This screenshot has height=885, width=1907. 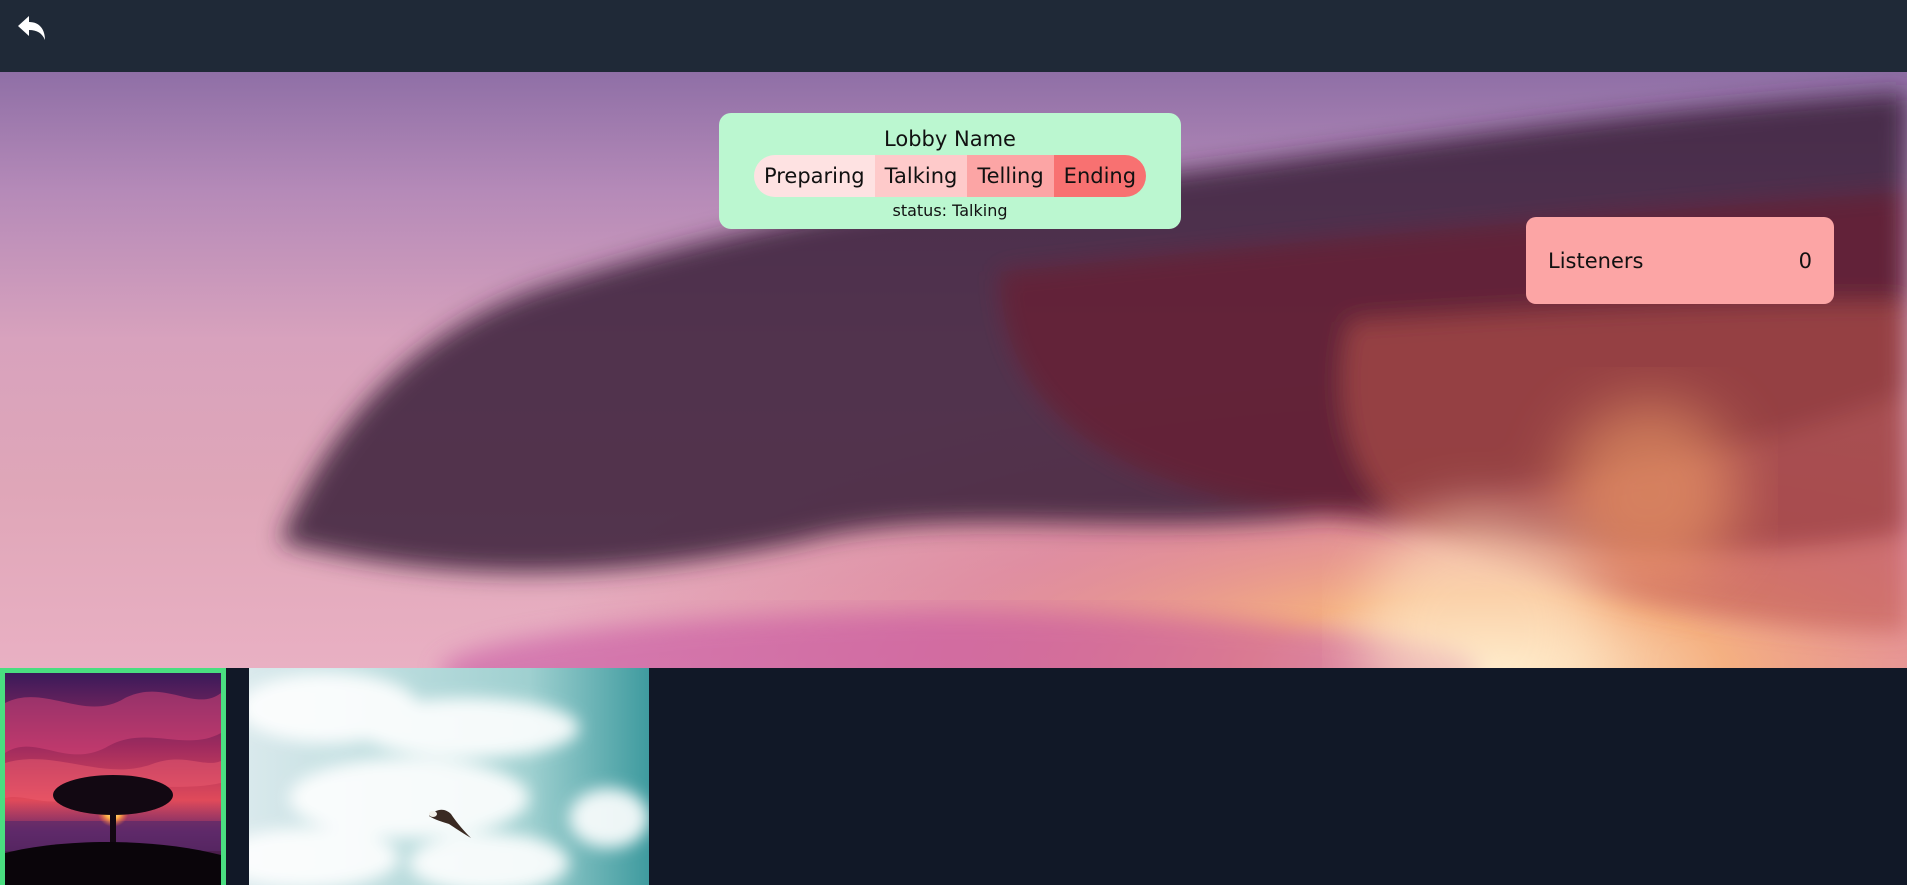 What do you see at coordinates (1805, 260) in the screenshot?
I see `listeners-count: 0` at bounding box center [1805, 260].